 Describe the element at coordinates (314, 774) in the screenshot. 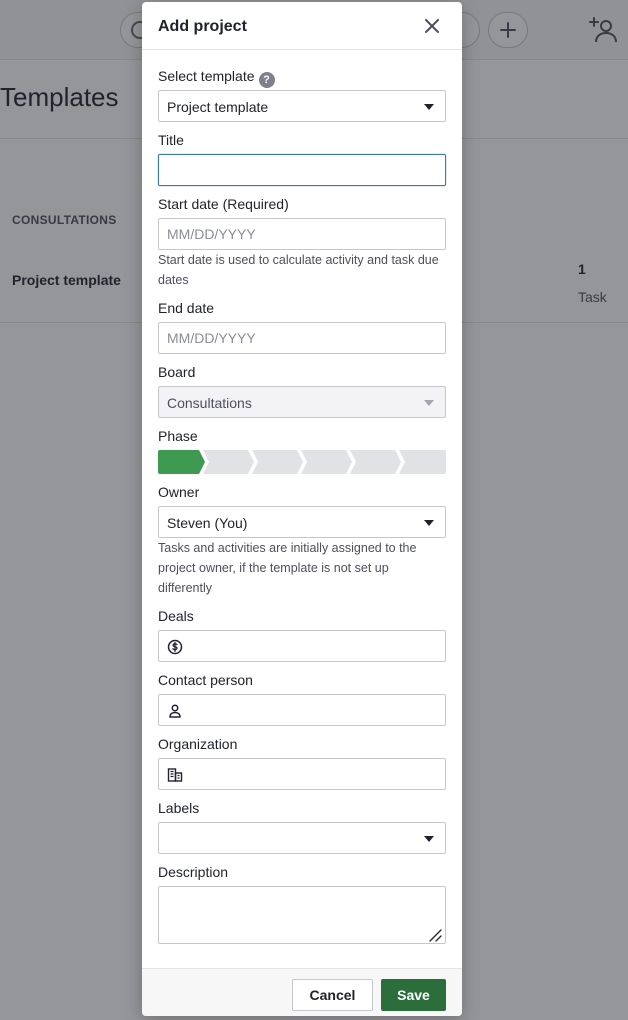

I see `organization-input` at that location.